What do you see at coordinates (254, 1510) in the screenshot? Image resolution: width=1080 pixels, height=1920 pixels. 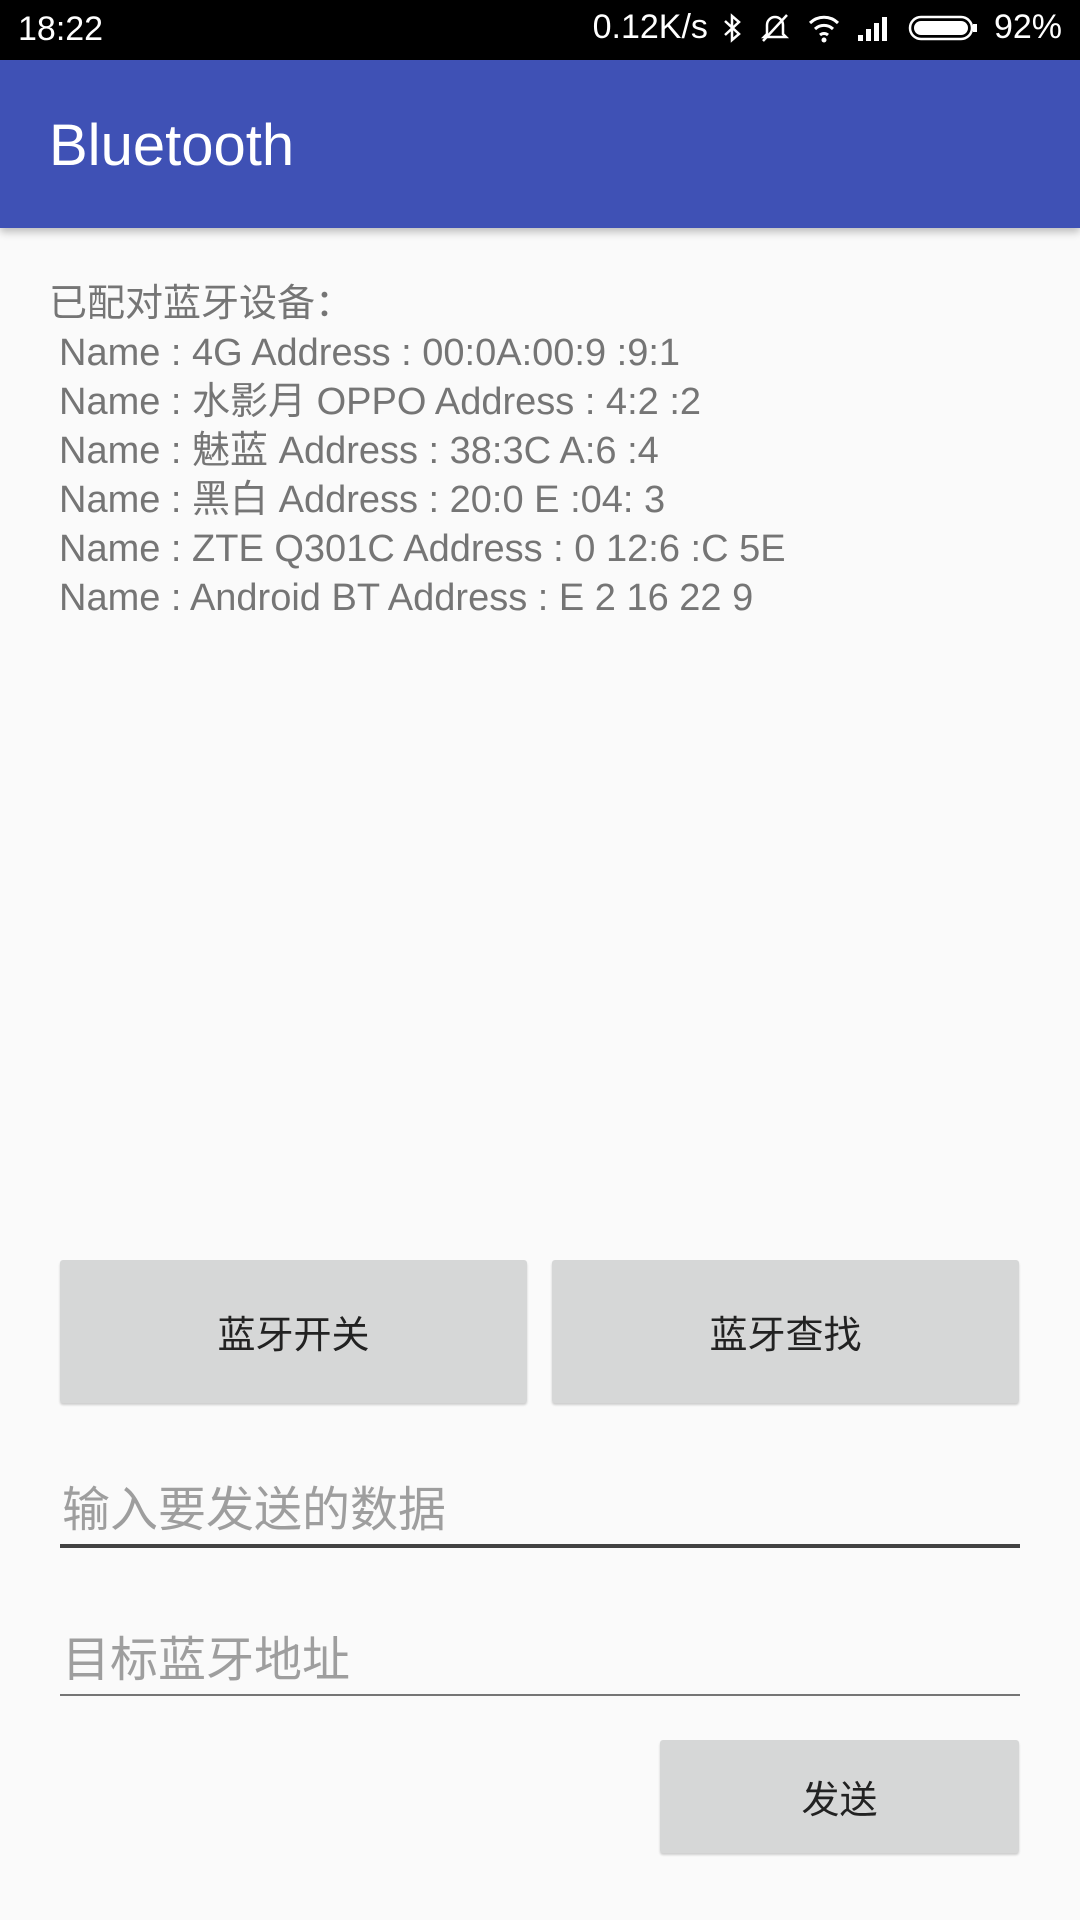 I see `send-data-placeholder: 输入要发送的数据` at bounding box center [254, 1510].